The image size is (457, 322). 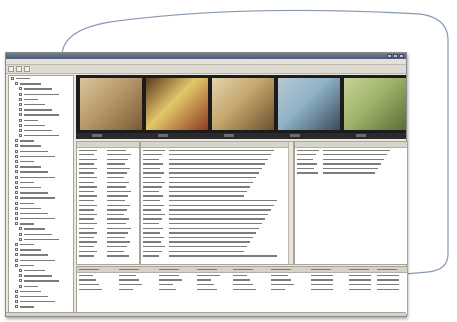 I want to click on thumbnail-captions, so click(x=241, y=136).